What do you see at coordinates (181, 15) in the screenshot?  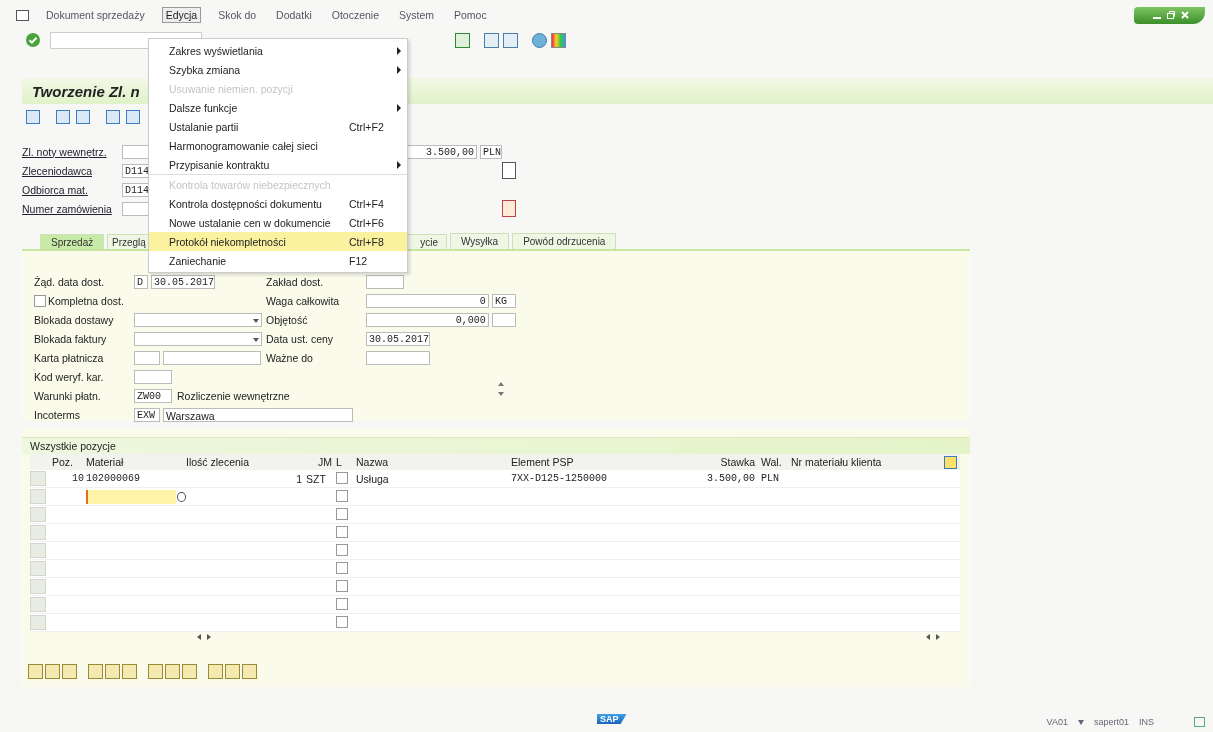 I see `menu-item: Edycja` at bounding box center [181, 15].